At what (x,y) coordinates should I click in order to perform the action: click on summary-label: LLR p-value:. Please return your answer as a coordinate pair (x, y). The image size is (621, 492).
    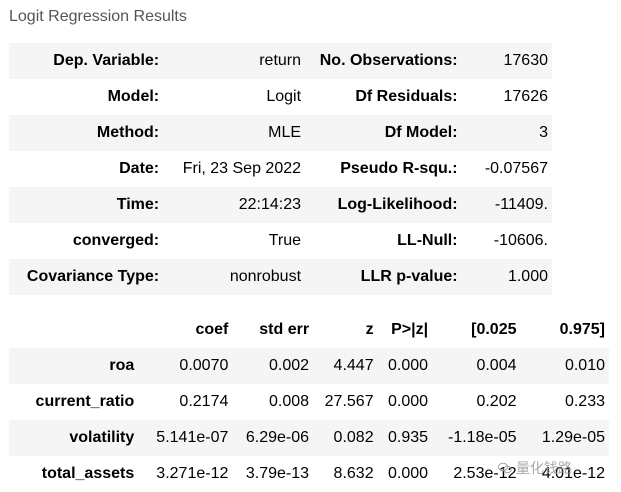
    Looking at the image, I should click on (383, 277).